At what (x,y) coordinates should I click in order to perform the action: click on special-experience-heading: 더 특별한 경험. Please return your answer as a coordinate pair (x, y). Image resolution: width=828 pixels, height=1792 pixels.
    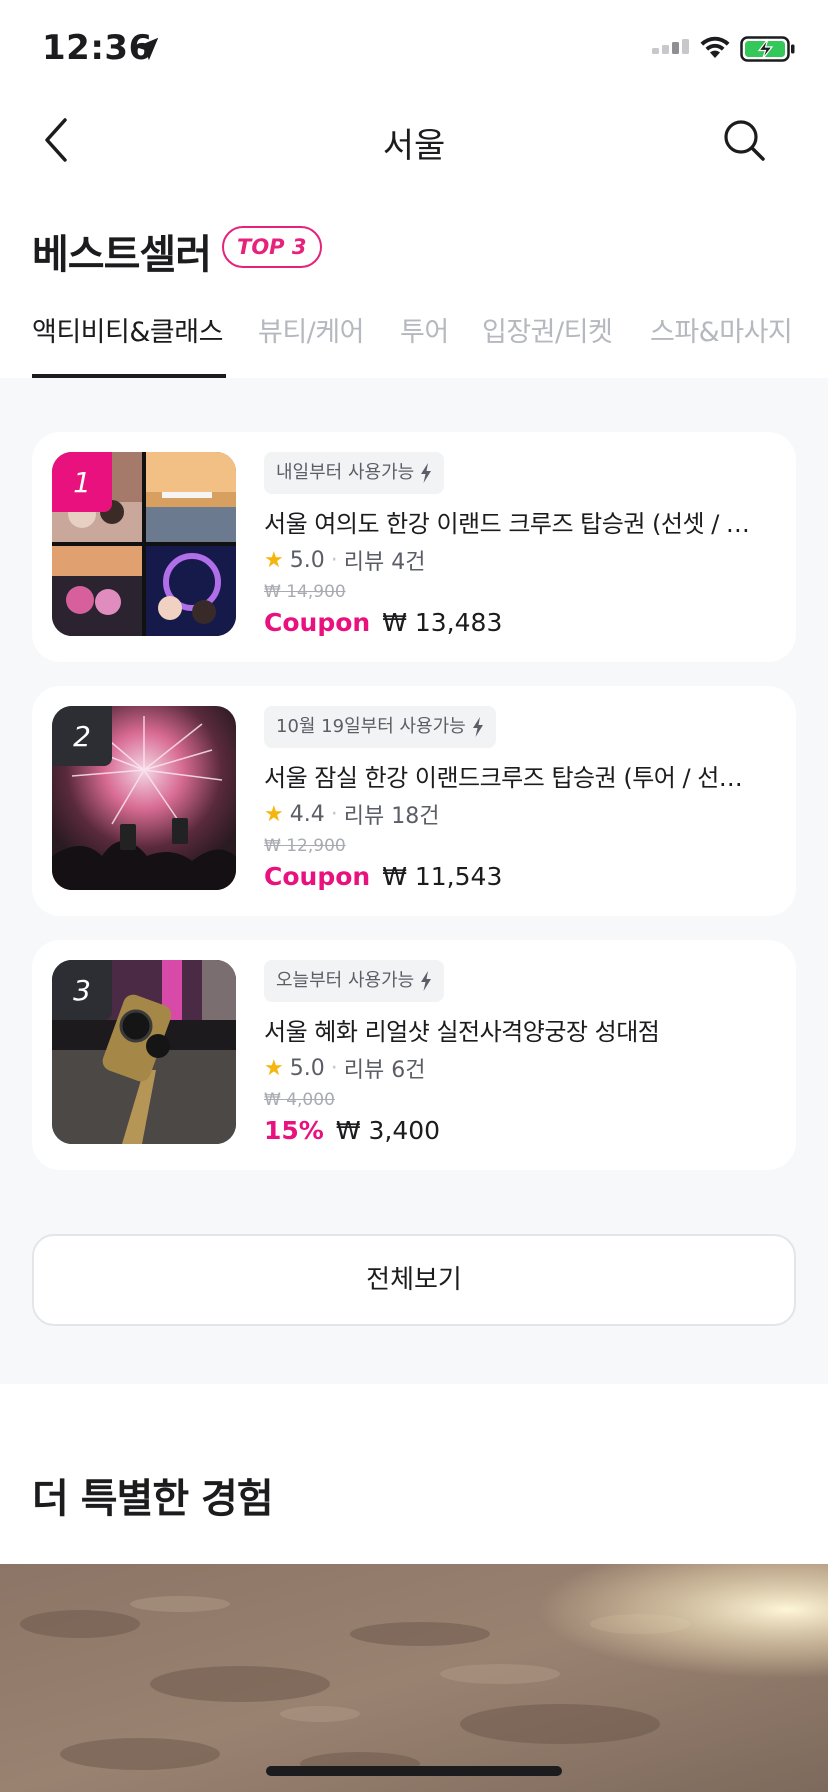
    Looking at the image, I should click on (153, 1499).